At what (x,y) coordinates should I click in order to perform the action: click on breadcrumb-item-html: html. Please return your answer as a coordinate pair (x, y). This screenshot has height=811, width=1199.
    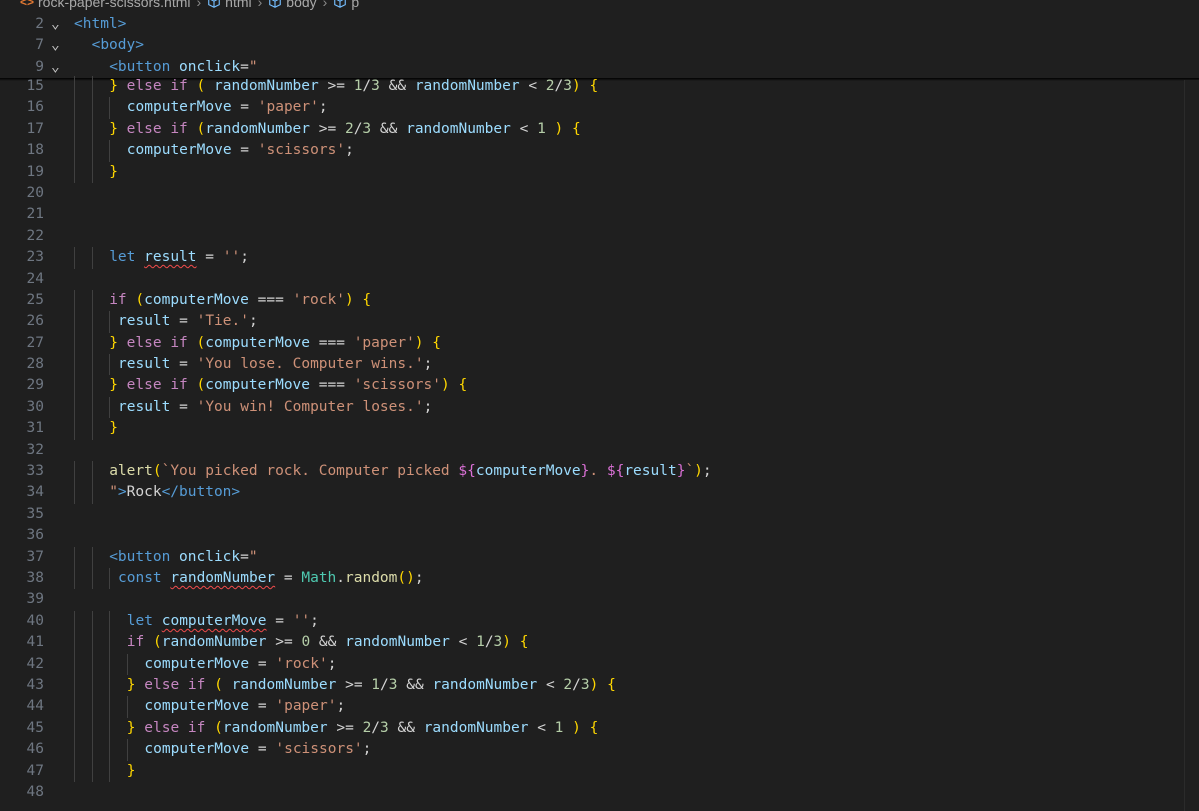
    Looking at the image, I should click on (229, 5).